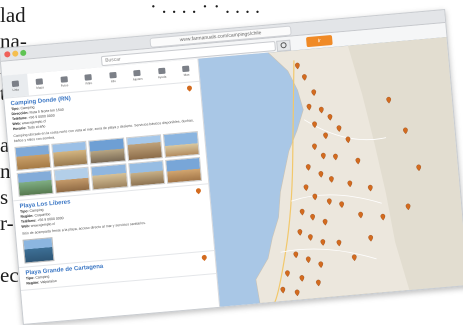 The width and height of the screenshot is (463, 325). Describe the element at coordinates (162, 76) in the screenshot. I see `tool-label: Ayuda` at that location.